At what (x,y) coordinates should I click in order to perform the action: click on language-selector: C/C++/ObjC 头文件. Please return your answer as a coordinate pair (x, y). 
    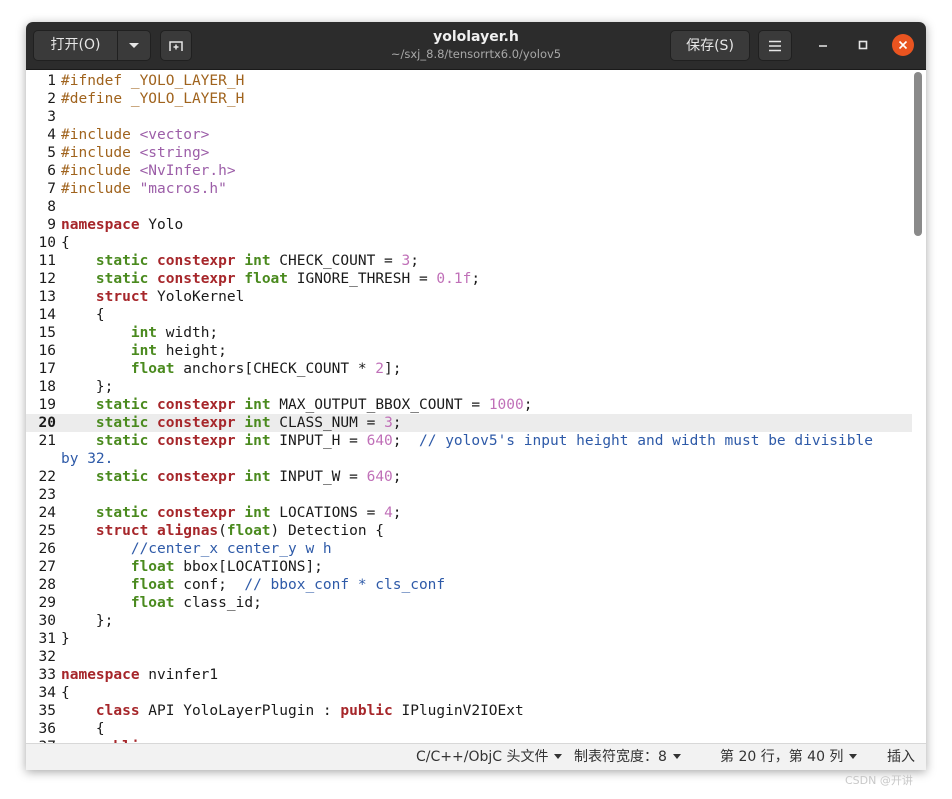
    Looking at the image, I should click on (489, 757).